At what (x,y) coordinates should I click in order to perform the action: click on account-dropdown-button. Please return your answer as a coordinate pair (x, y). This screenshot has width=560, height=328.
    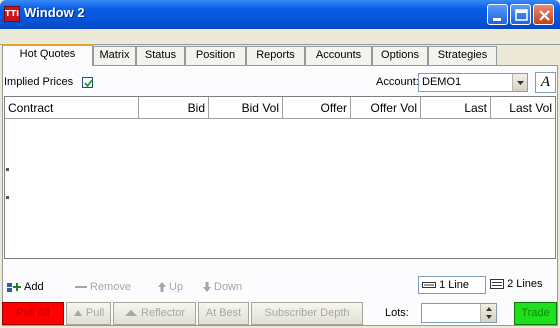
    Looking at the image, I should click on (519, 82).